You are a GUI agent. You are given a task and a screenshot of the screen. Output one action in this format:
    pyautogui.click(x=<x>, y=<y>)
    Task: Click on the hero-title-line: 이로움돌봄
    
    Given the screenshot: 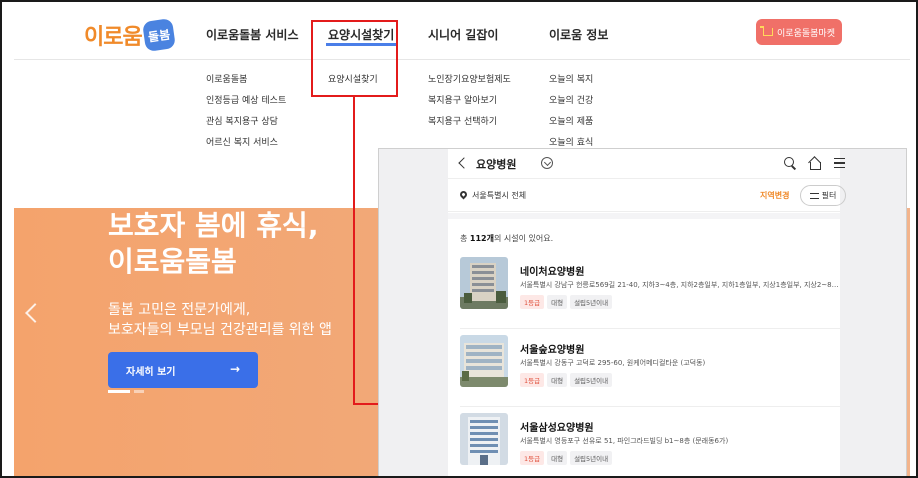 What is the action you would take?
    pyautogui.click(x=172, y=261)
    